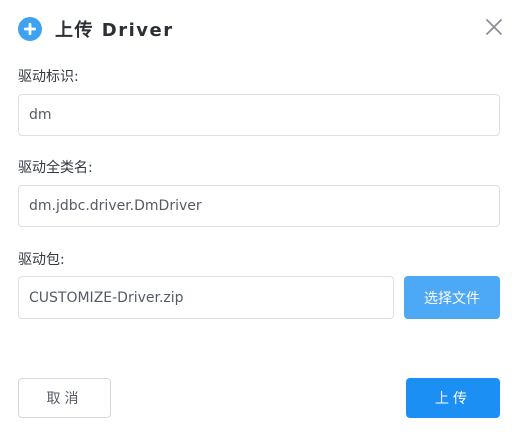 The height and width of the screenshot is (434, 519). I want to click on driver-package-label: 驱动包:, so click(41, 260).